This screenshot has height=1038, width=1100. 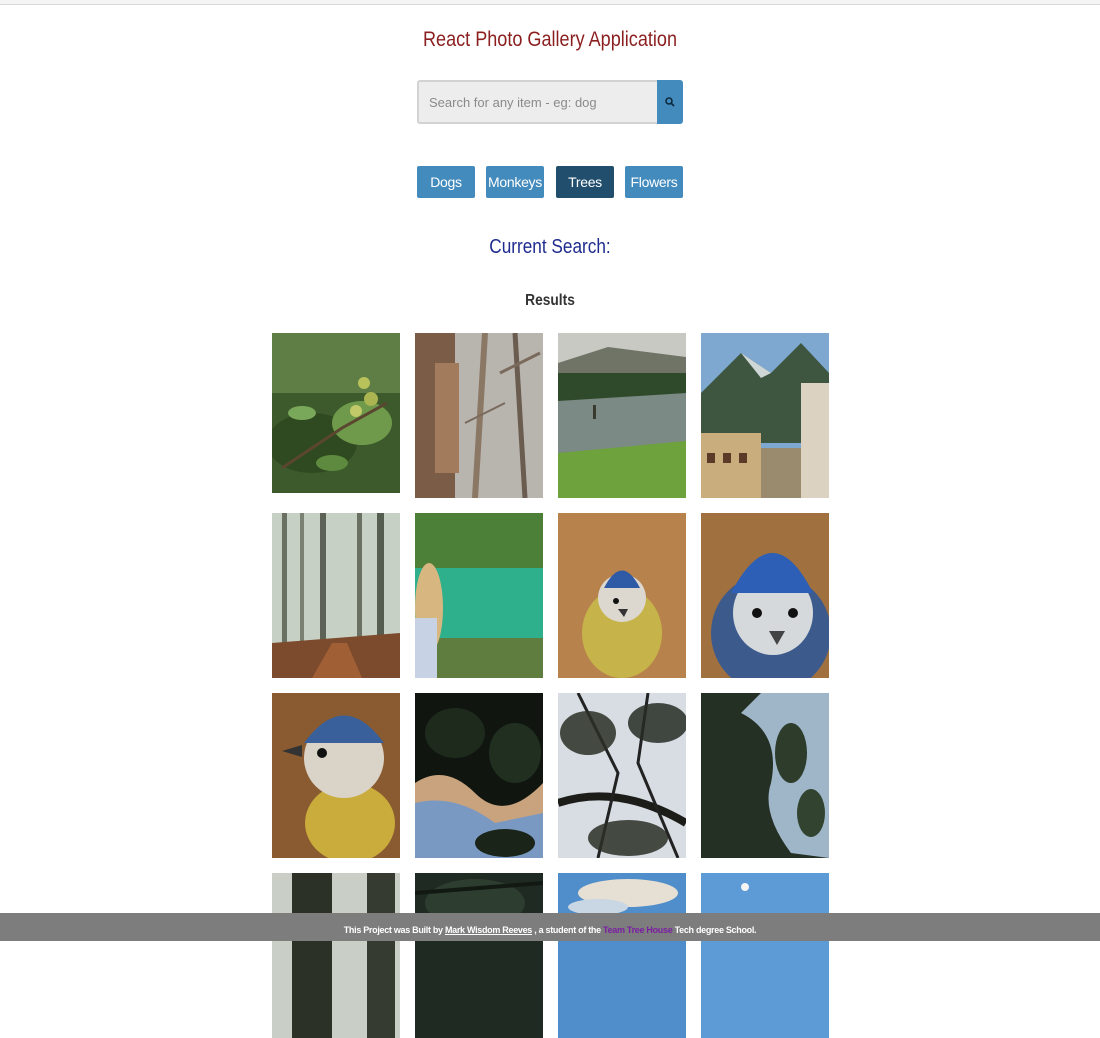 I want to click on results-title: Results, so click(x=550, y=300).